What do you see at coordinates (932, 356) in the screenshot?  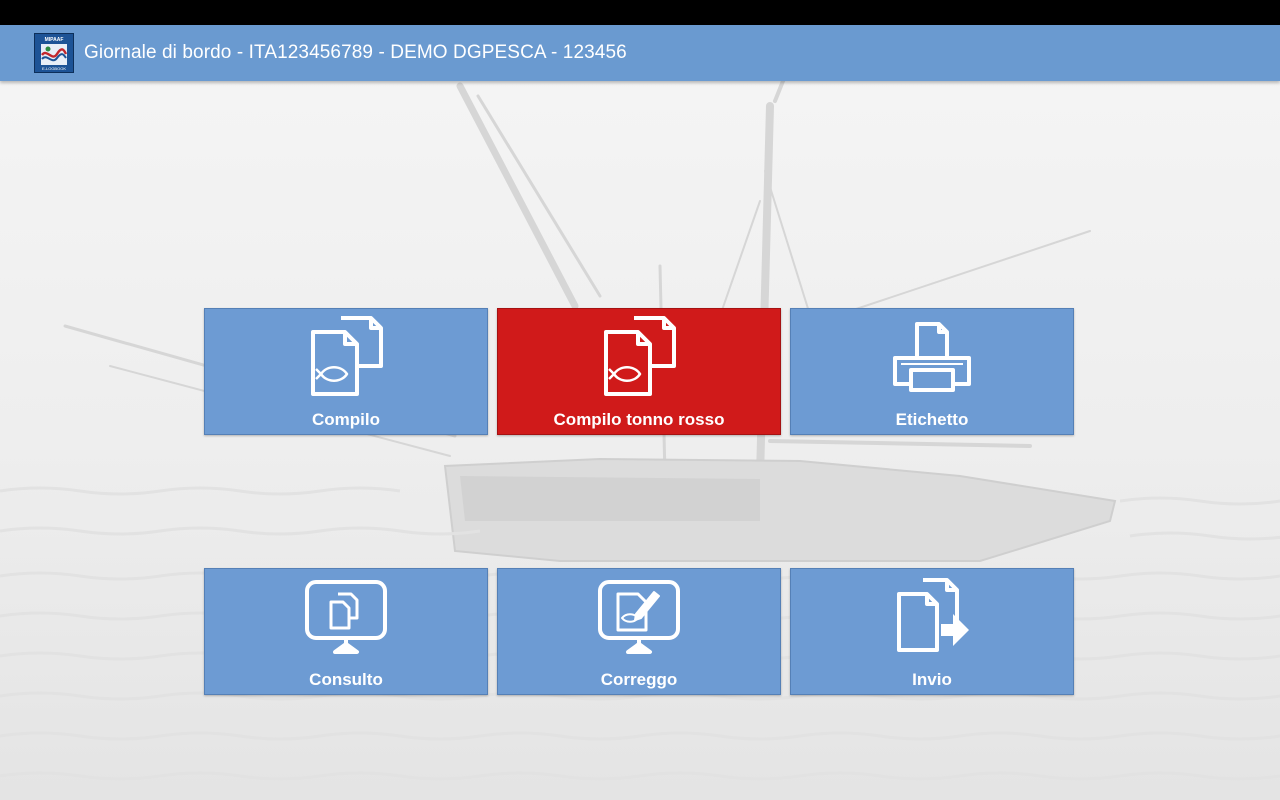 I see `printer-icon` at bounding box center [932, 356].